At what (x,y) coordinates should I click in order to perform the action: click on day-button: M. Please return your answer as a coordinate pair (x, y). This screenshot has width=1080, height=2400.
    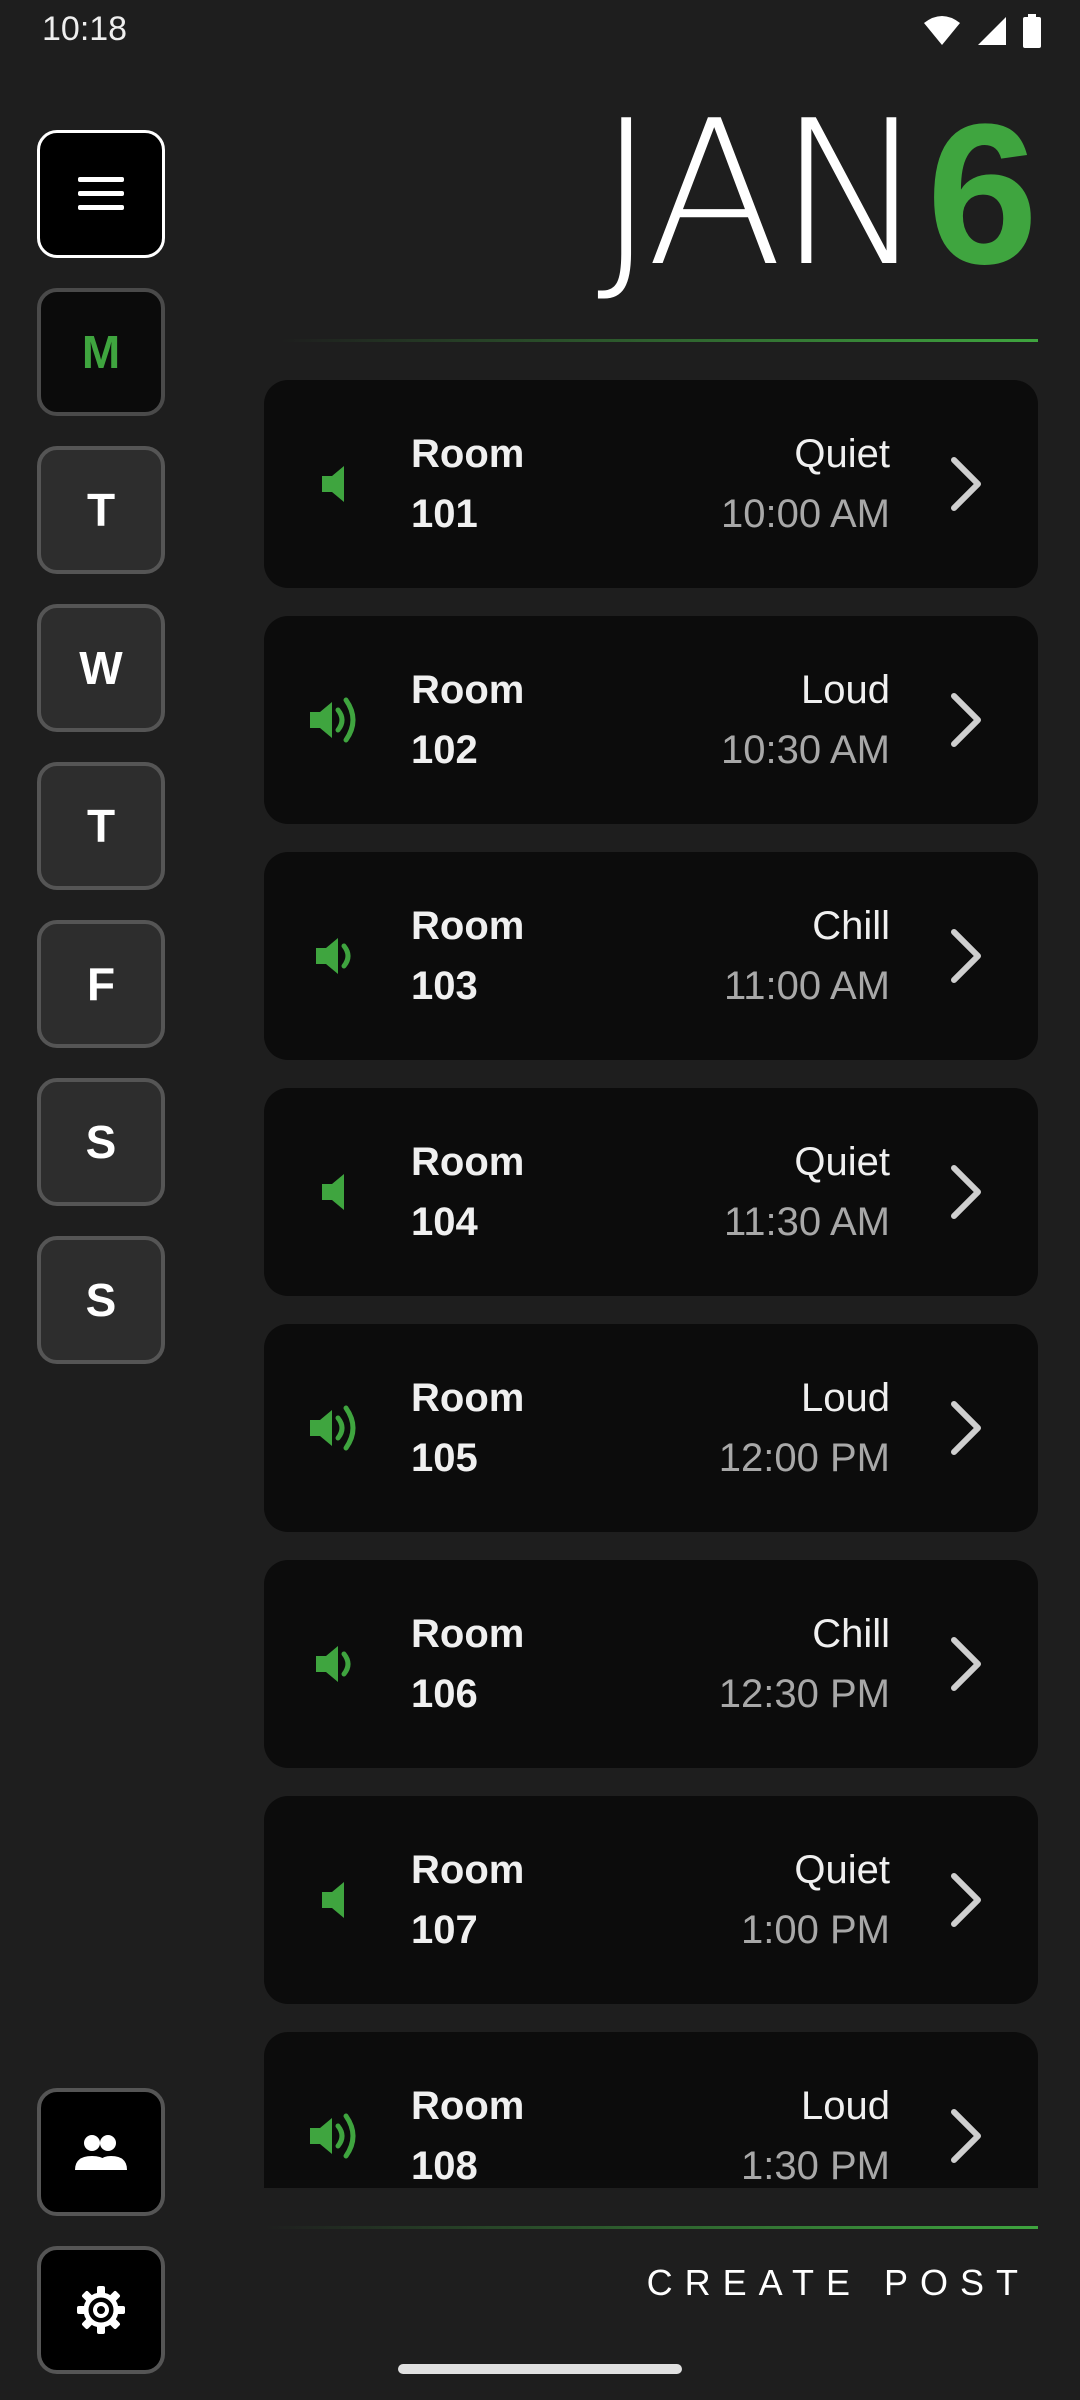
    Looking at the image, I should click on (101, 352).